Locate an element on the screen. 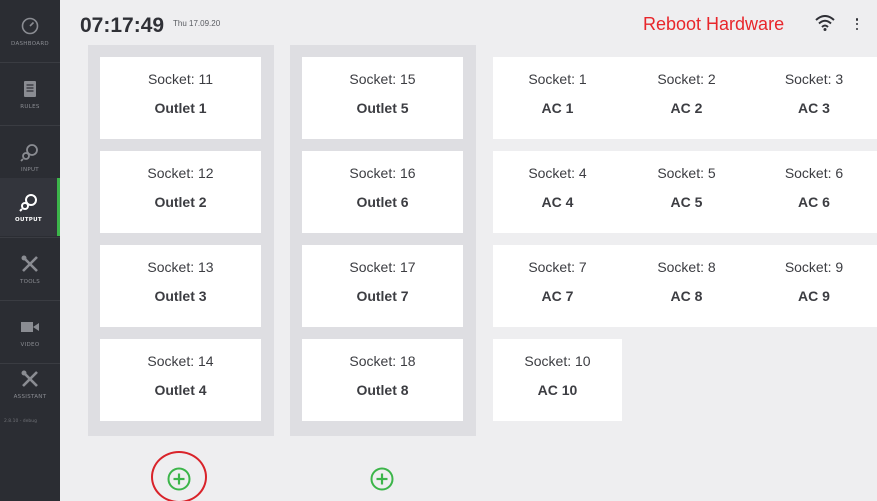 The image size is (877, 501). sidebar-item-label: RULES is located at coordinates (30, 107).